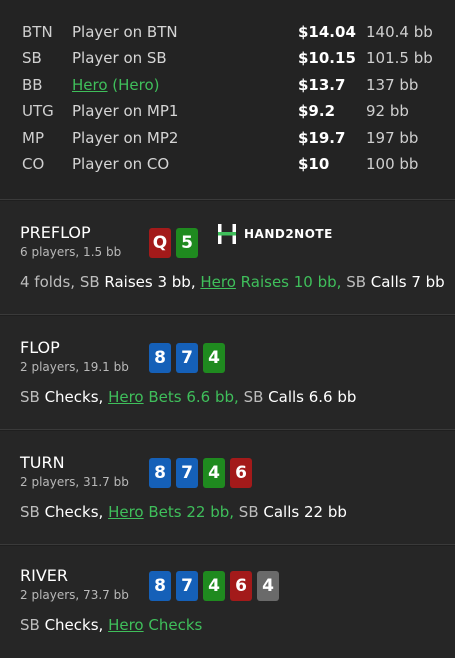 The height and width of the screenshot is (658, 455). What do you see at coordinates (121, 164) in the screenshot?
I see `seat-player-name: Player on CO` at bounding box center [121, 164].